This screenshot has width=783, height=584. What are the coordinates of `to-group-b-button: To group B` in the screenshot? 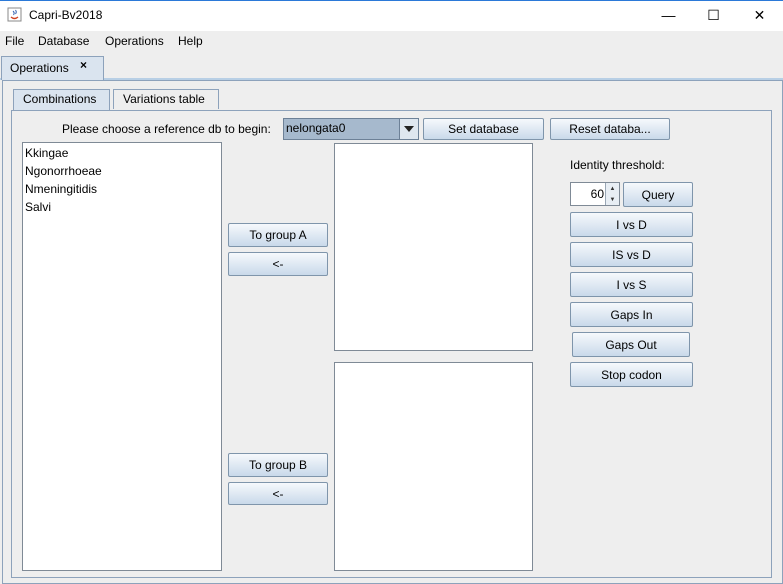 It's located at (278, 465).